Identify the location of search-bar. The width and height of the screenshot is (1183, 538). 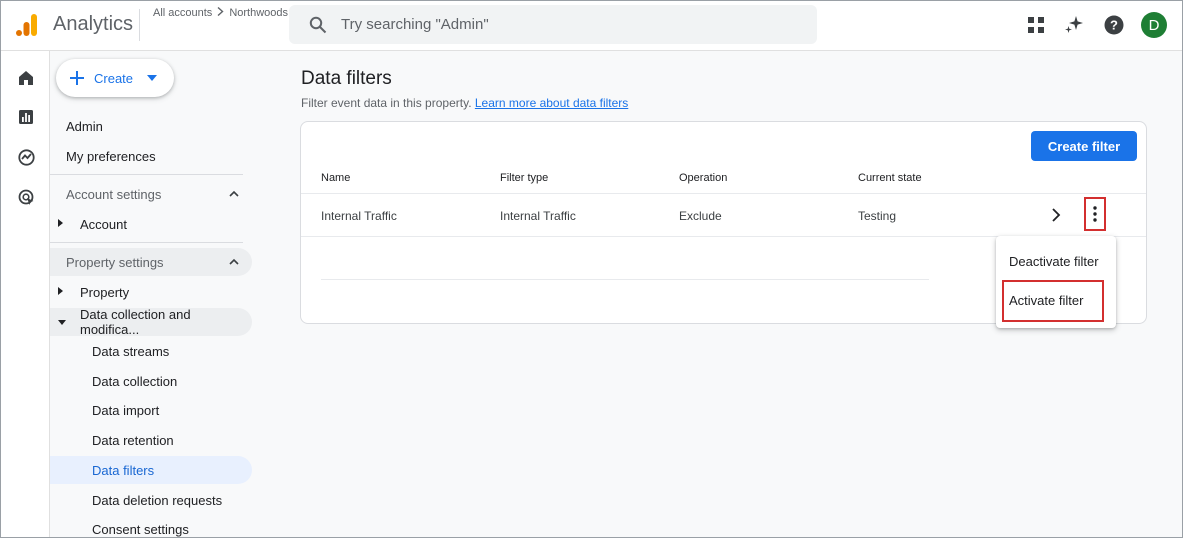
(553, 24).